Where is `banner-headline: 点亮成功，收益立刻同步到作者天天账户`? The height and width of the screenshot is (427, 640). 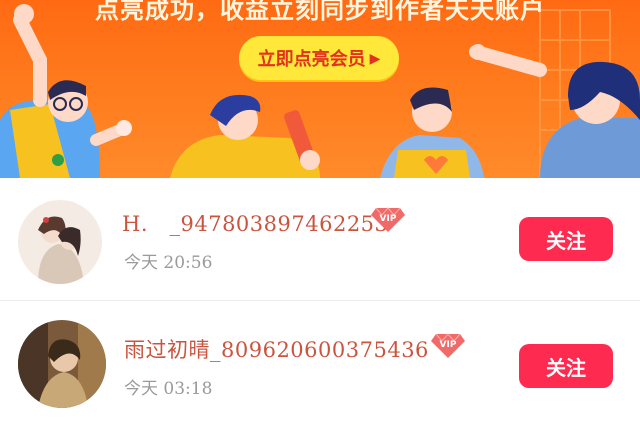 banner-headline: 点亮成功，收益立刻同步到作者天天账户 is located at coordinates (320, 12).